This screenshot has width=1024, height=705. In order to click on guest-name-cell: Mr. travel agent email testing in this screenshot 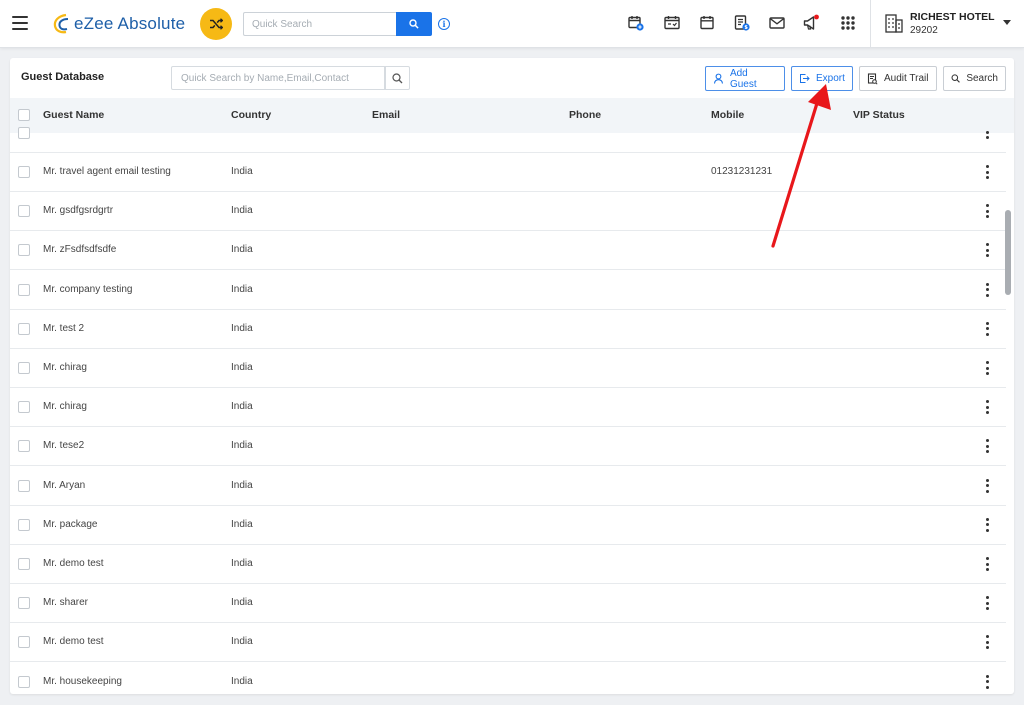, I will do `click(107, 171)`.